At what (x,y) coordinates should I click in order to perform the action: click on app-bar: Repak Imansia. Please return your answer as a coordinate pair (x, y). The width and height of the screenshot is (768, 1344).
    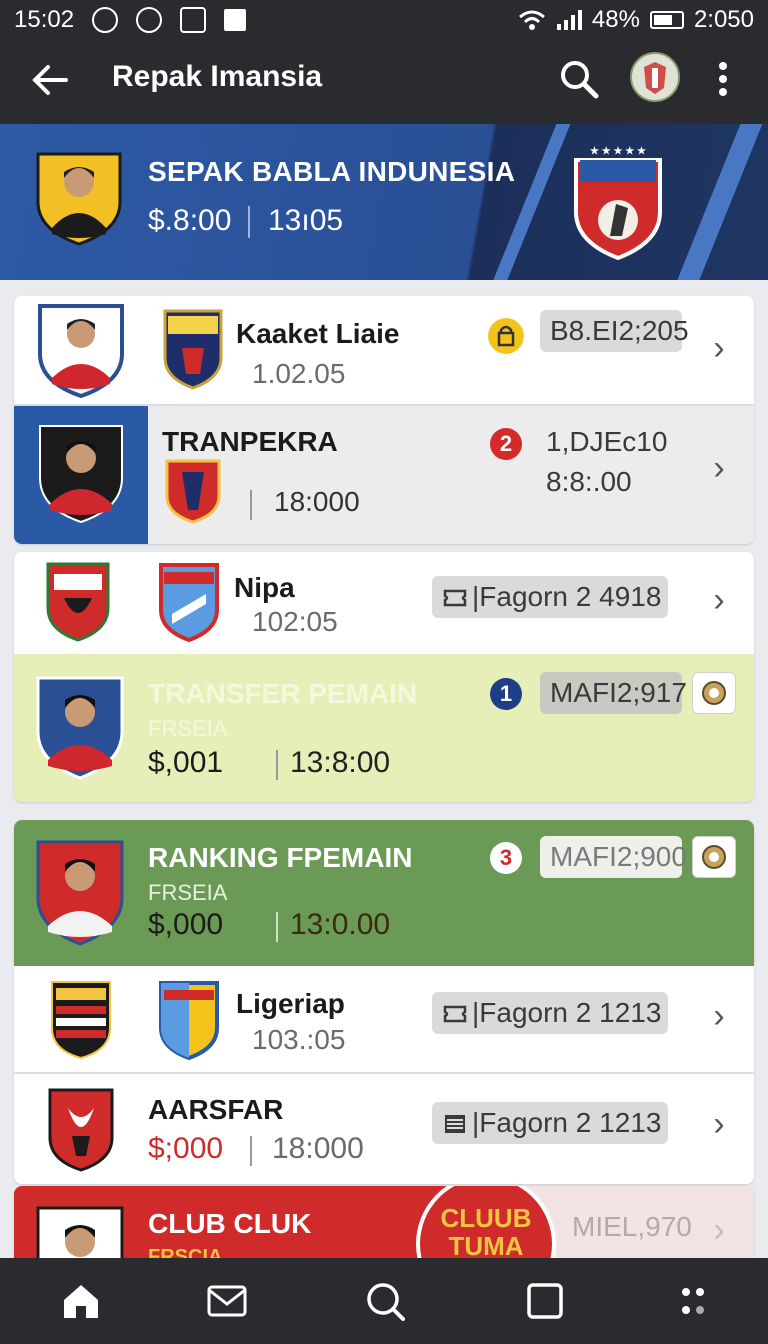
    Looking at the image, I should click on (384, 82).